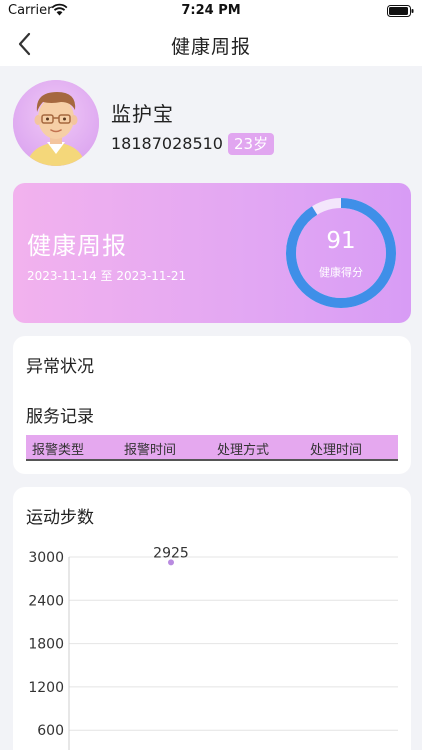 The height and width of the screenshot is (750, 422). What do you see at coordinates (46, 688) in the screenshot?
I see `y-tick-label: 1200` at bounding box center [46, 688].